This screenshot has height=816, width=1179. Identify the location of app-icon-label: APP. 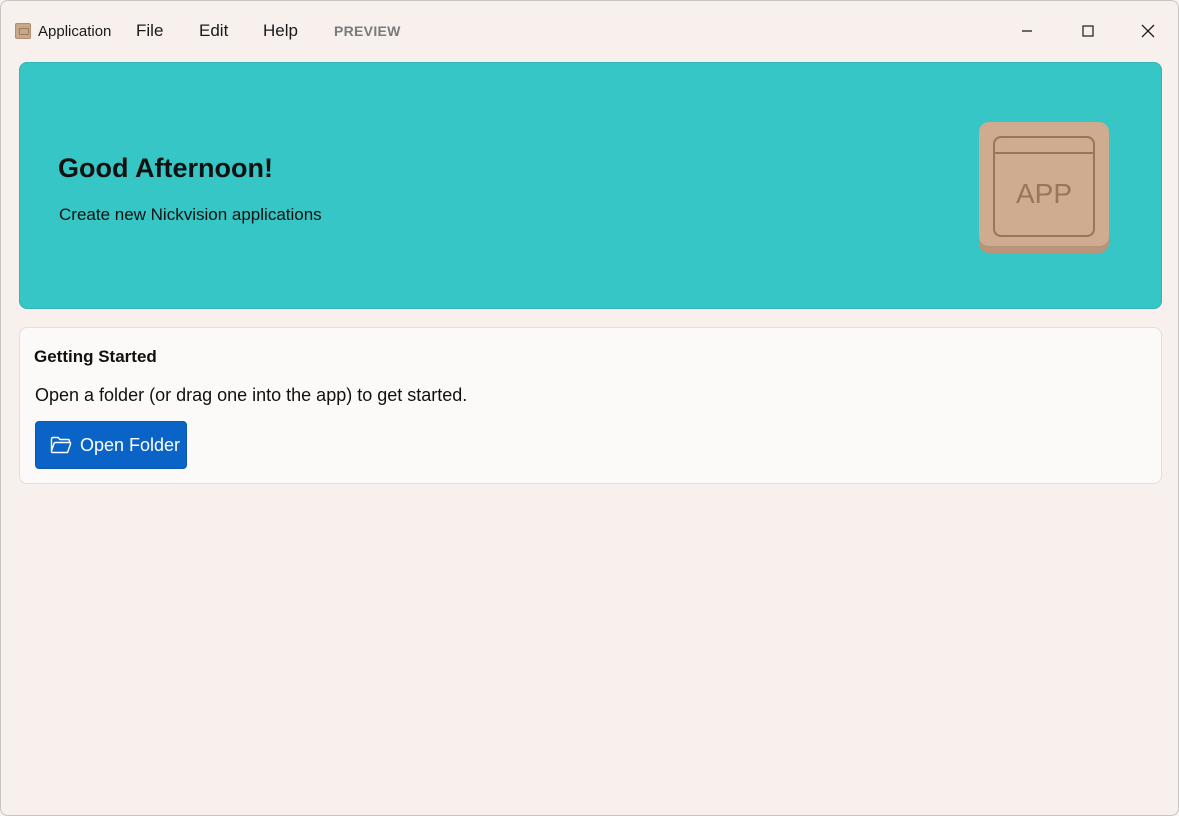
(1044, 193).